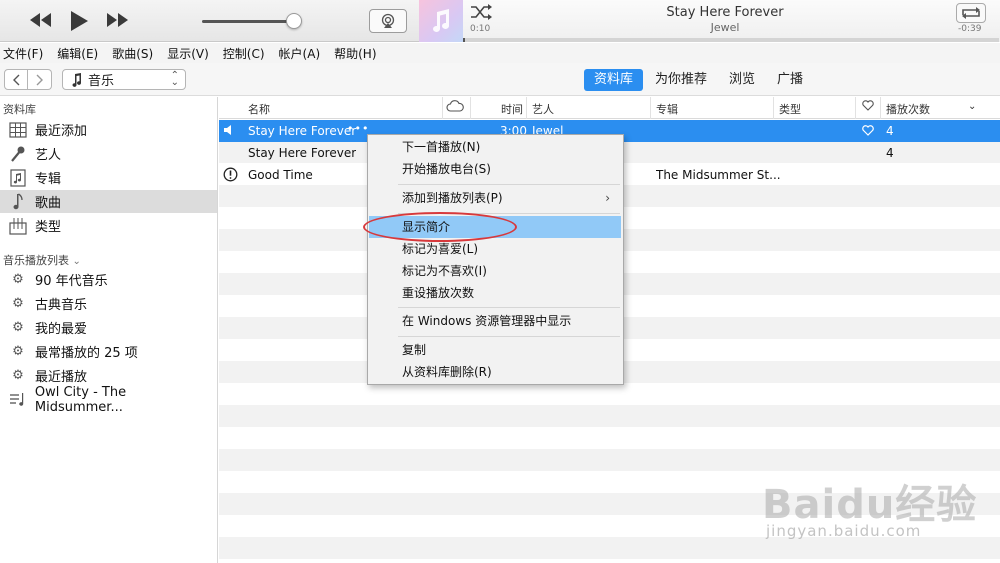  I want to click on menu-item-dislike: 标记为不喜欢(I), so click(495, 271).